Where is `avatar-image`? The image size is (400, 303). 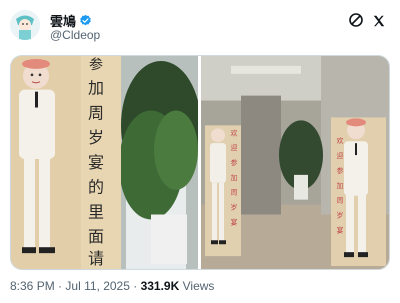
avatar-image is located at coordinates (25, 25).